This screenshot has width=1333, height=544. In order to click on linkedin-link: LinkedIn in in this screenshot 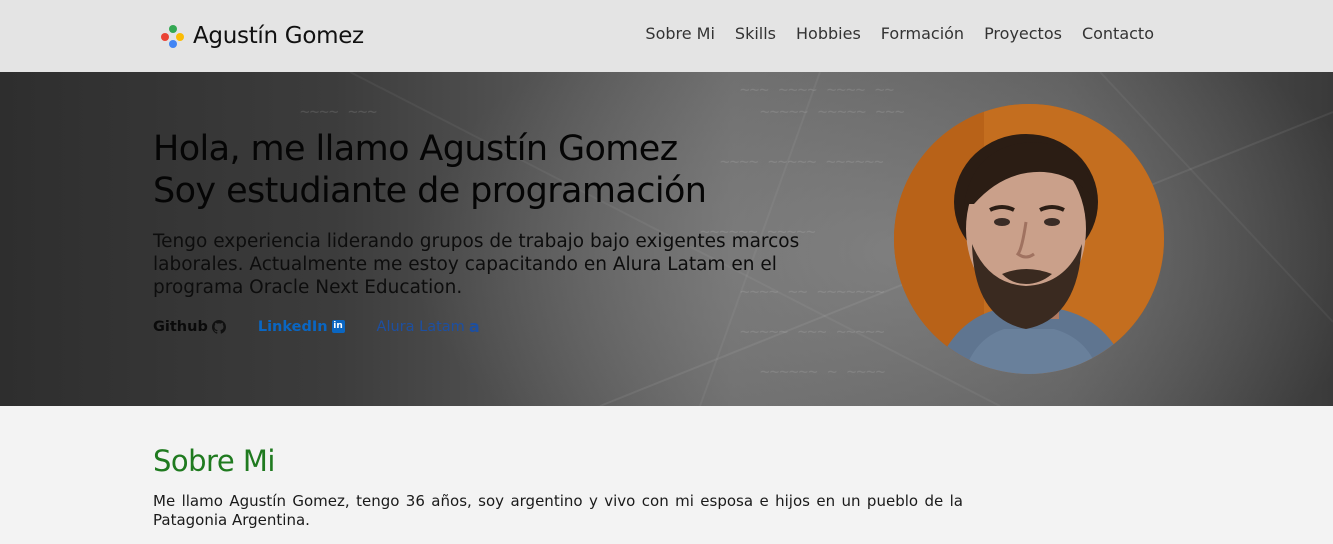, I will do `click(301, 327)`.